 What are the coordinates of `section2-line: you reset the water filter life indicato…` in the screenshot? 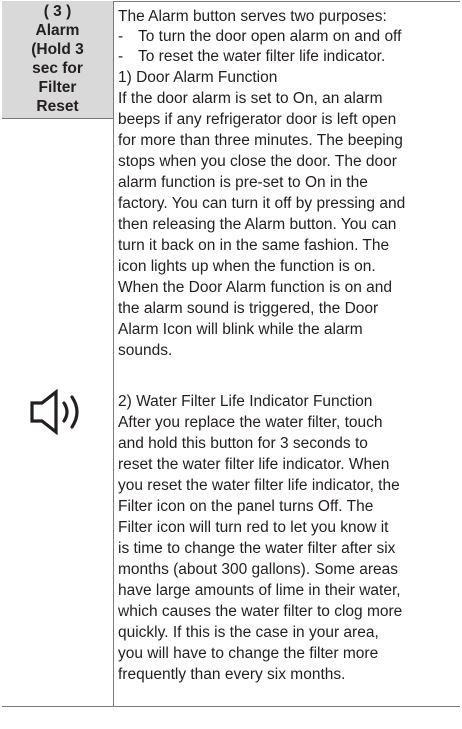 It's located at (259, 485).